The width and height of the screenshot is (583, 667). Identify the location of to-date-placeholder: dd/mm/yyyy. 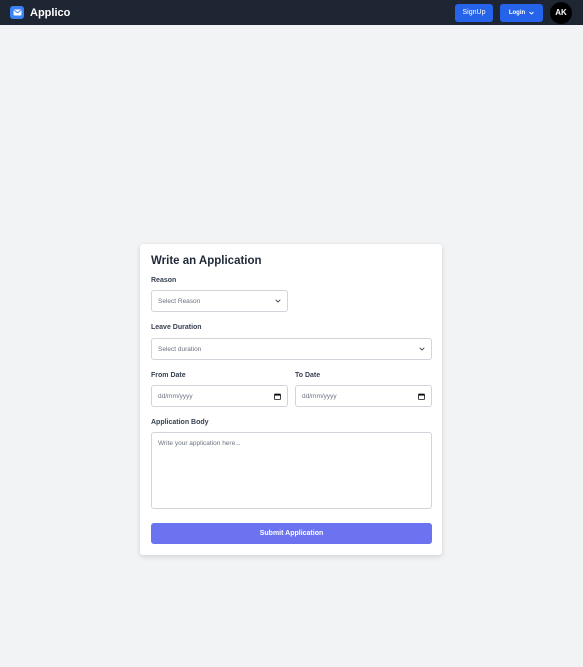
(319, 396).